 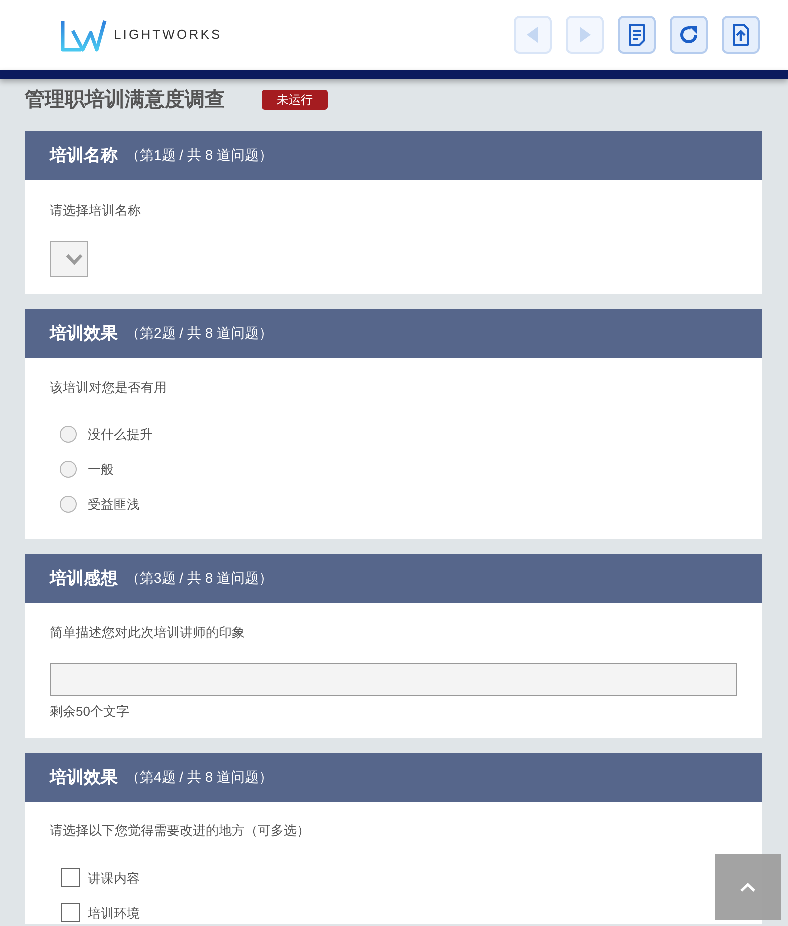 What do you see at coordinates (90, 712) in the screenshot?
I see `character-counter: 剩余50个文字` at bounding box center [90, 712].